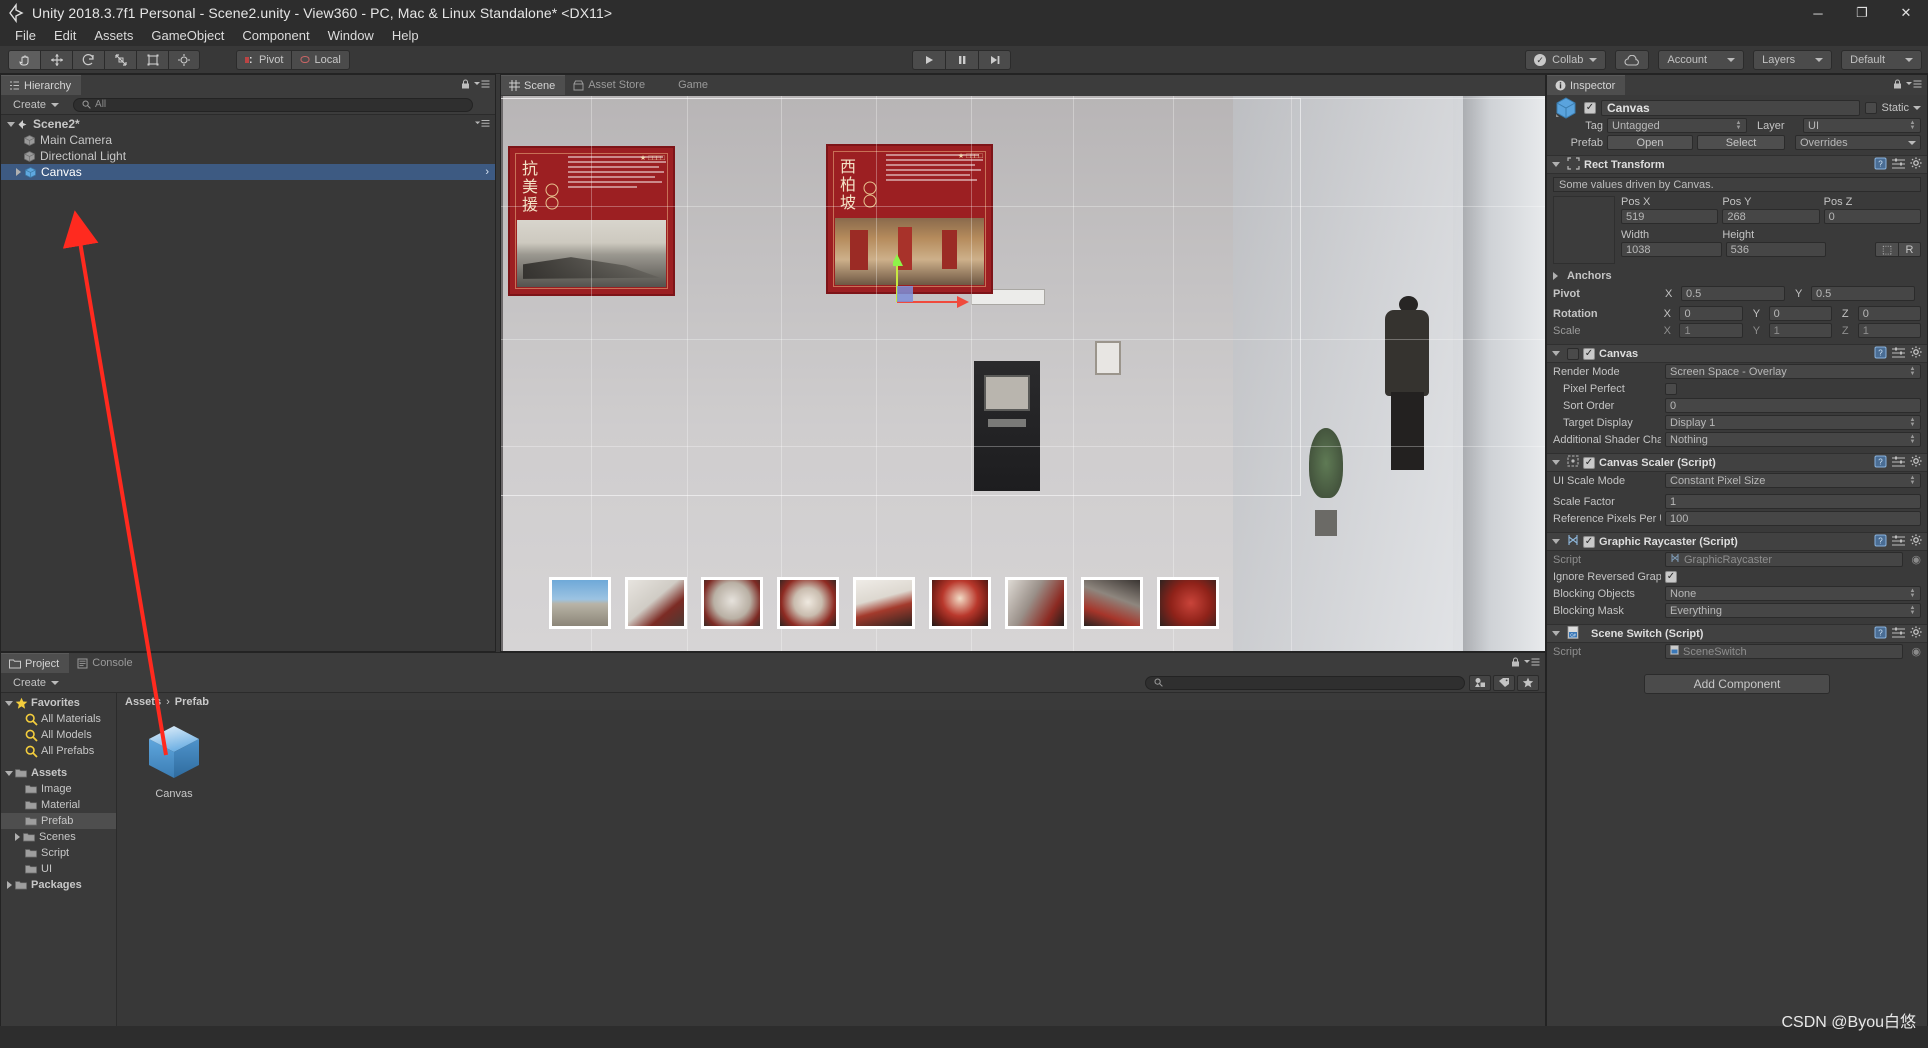  I want to click on raw-edit-button: R, so click(1910, 249).